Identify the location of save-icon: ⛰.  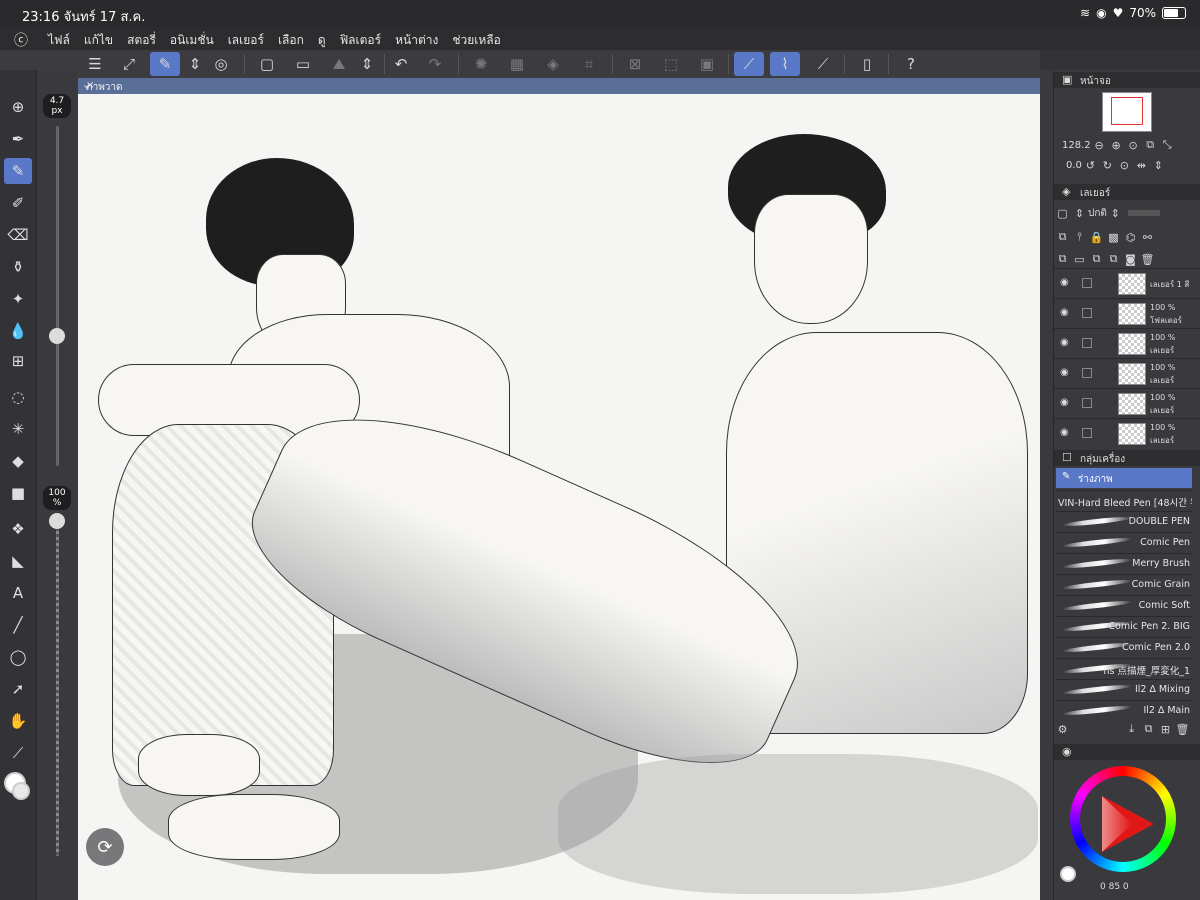
(339, 64).